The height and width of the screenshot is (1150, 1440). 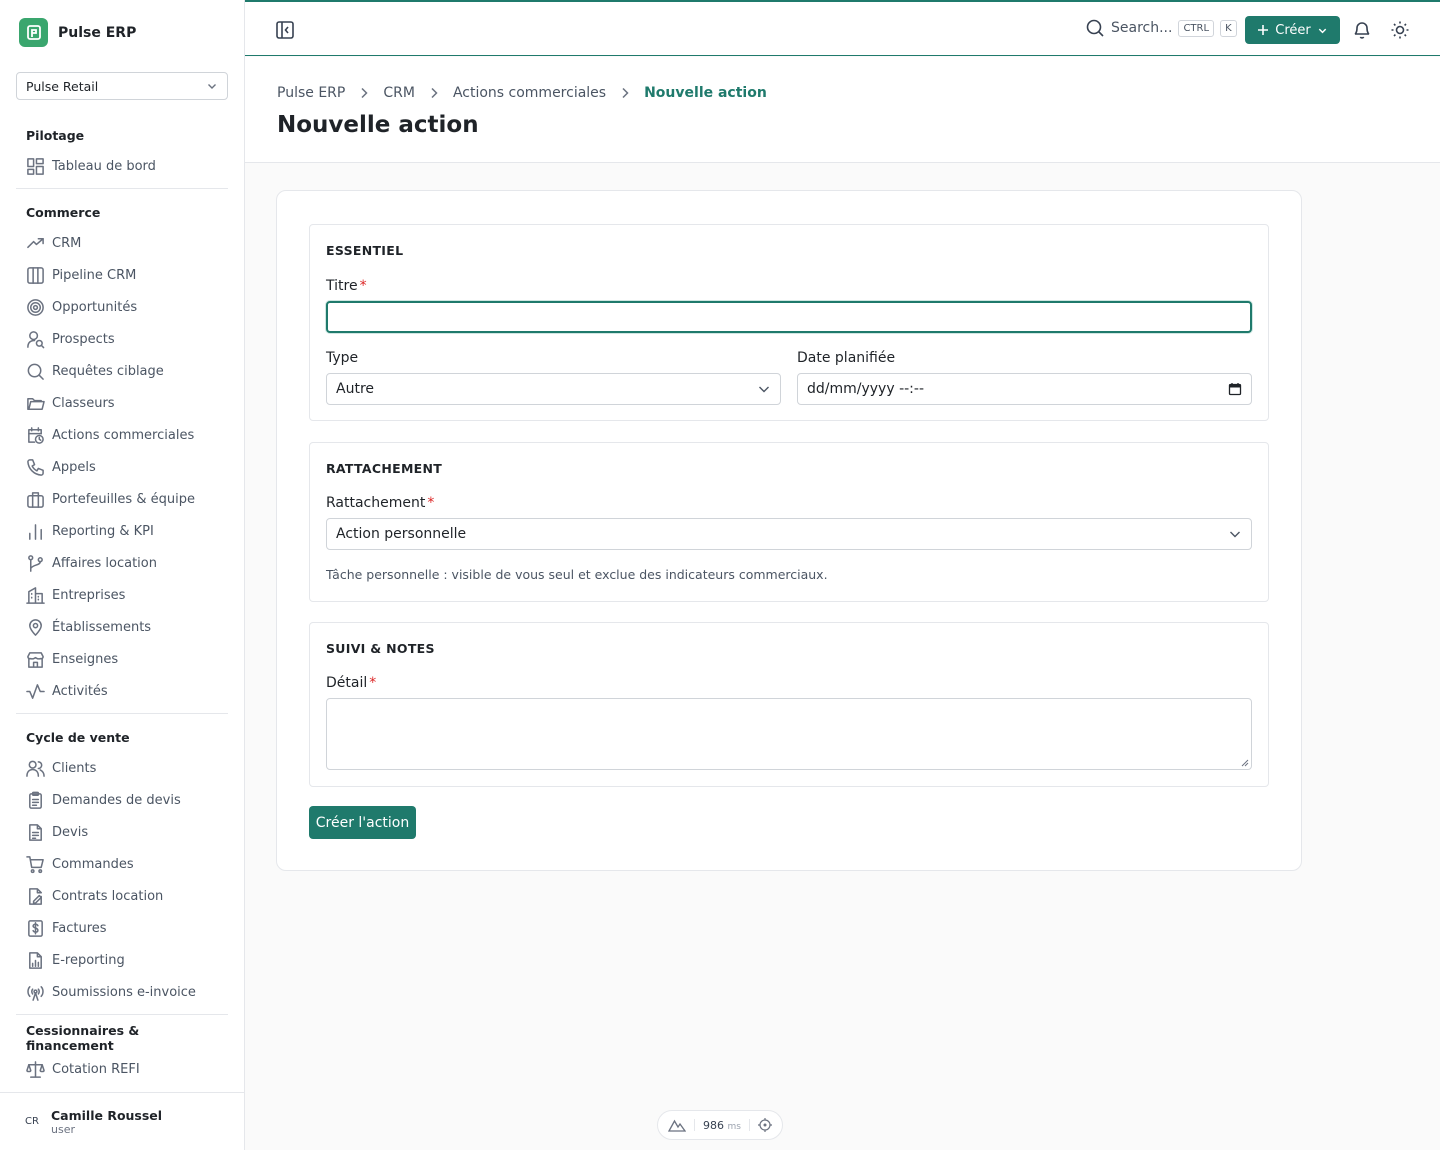 I want to click on user-name: Camille Roussel, so click(x=107, y=1115).